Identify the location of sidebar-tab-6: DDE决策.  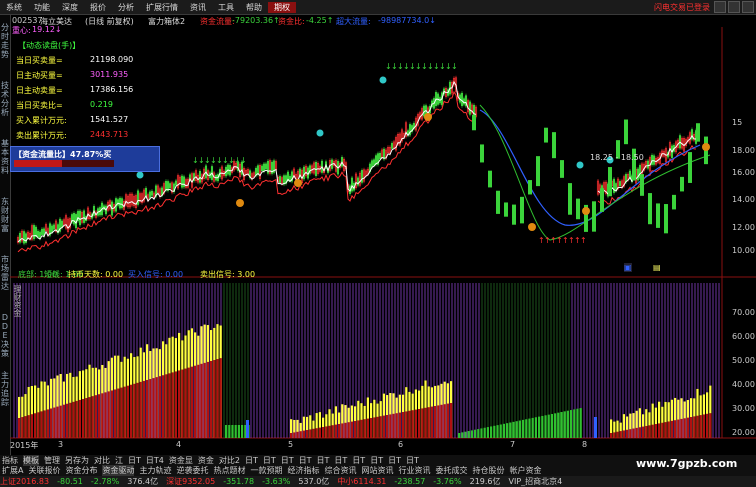
(5, 335).